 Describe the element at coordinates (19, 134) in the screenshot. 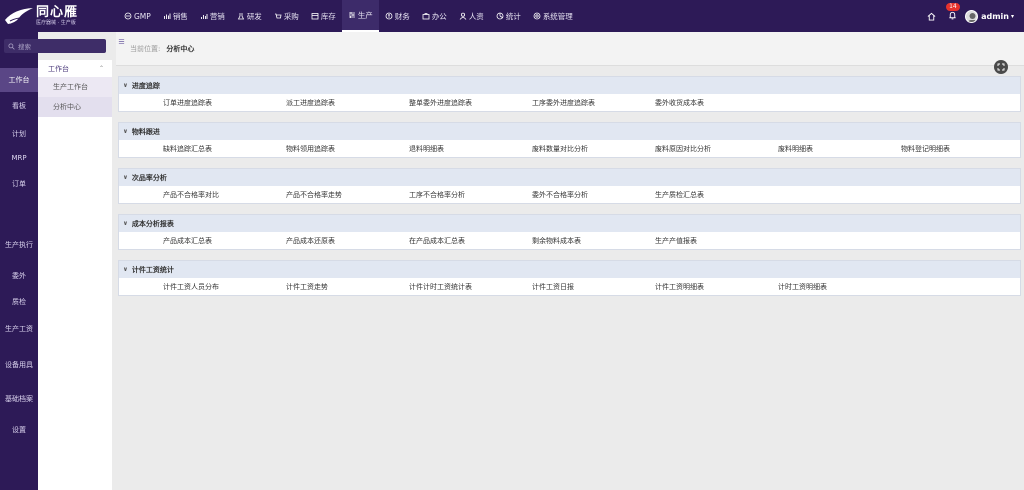

I see `sidebar-item-2: 计划` at that location.